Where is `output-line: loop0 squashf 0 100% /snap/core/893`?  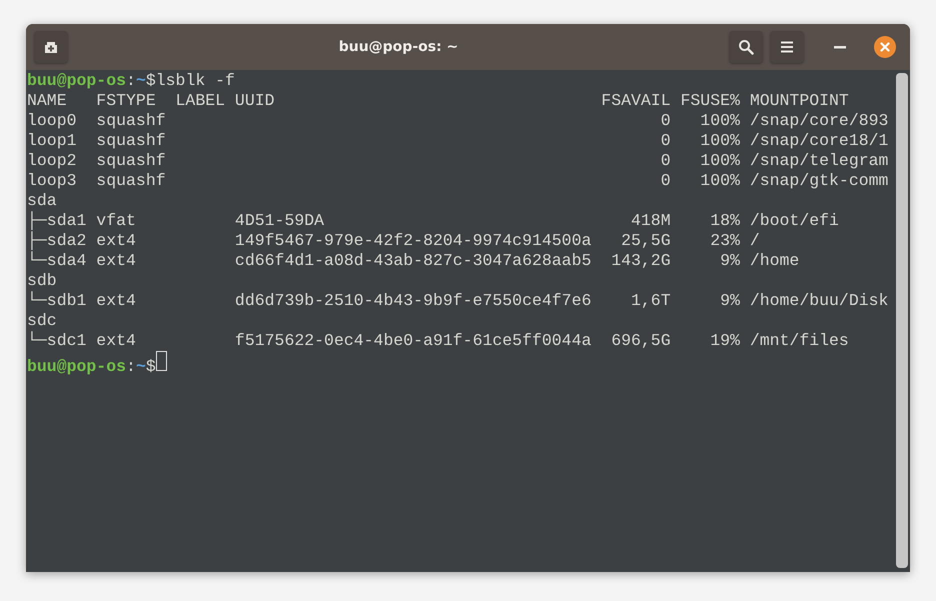
output-line: loop0 squashf 0 100% /snap/core/893 is located at coordinates (457, 121).